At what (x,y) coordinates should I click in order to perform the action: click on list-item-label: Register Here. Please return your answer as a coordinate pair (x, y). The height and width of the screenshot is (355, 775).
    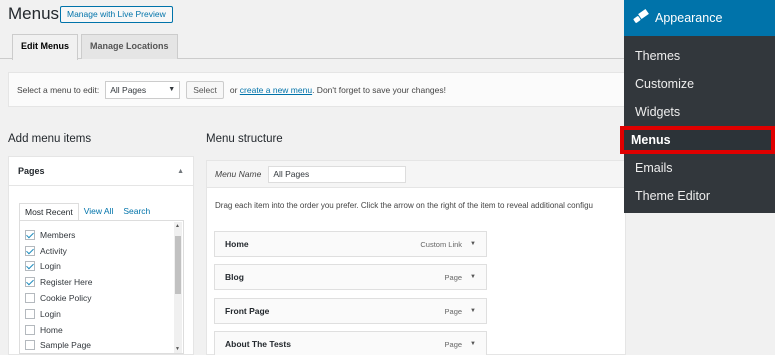
    Looking at the image, I should click on (66, 282).